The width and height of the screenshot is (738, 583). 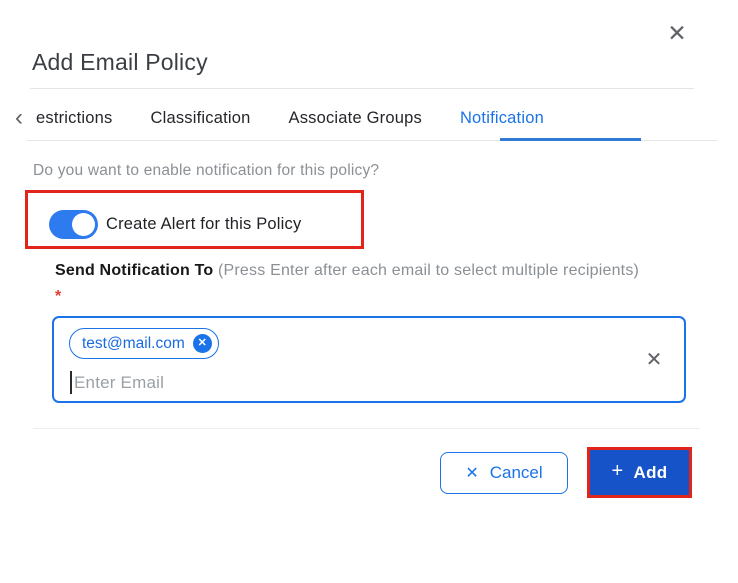 I want to click on create-alert-toggle-label: Create Alert for this Policy, so click(x=204, y=224).